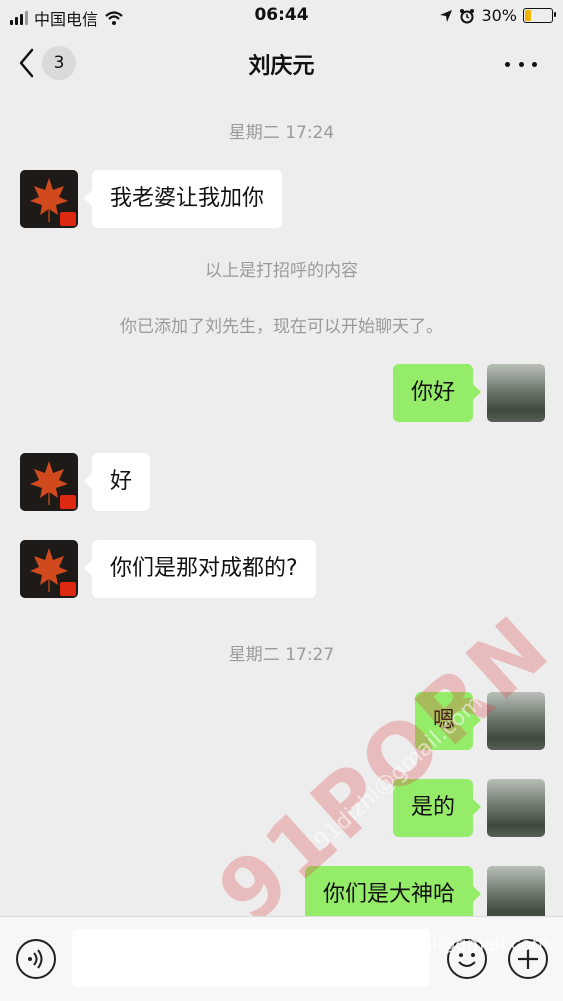 Image resolution: width=563 pixels, height=1001 pixels. I want to click on system-note: 以上是打招呼的内容, so click(281, 271).